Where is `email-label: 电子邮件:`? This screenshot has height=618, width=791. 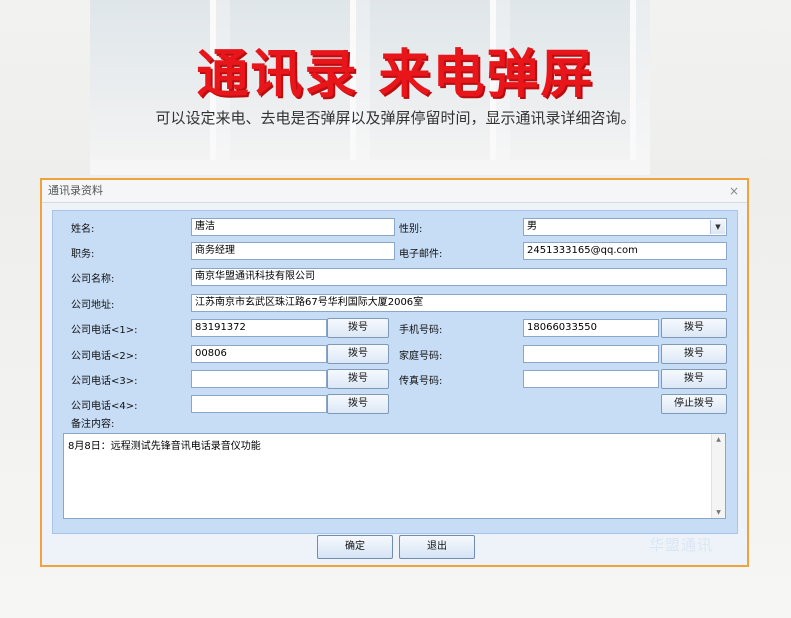 email-label: 电子邮件: is located at coordinates (421, 254).